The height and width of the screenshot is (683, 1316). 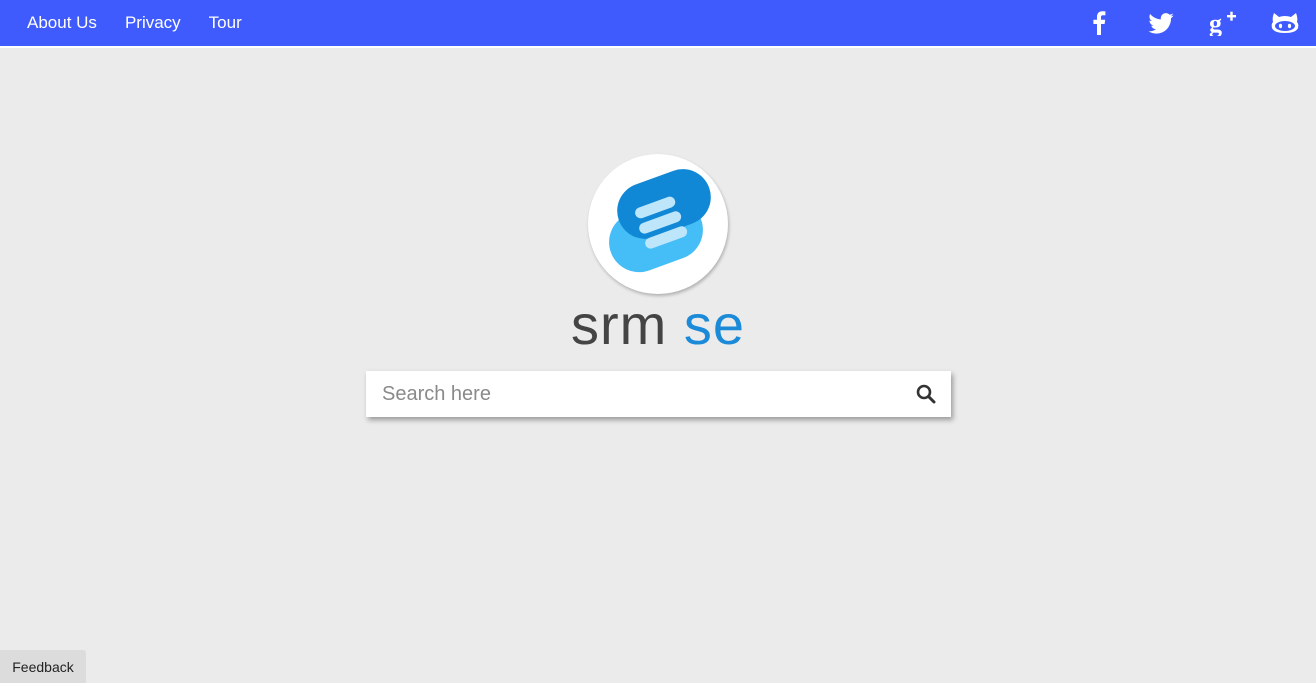 I want to click on logo-circle, so click(x=658, y=224).